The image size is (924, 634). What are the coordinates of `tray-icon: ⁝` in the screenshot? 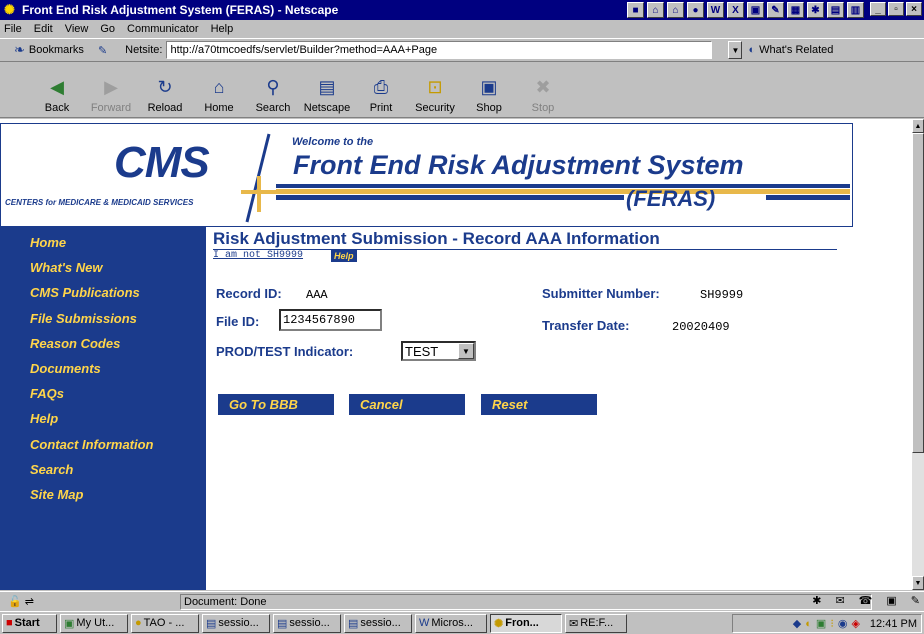 It's located at (832, 623).